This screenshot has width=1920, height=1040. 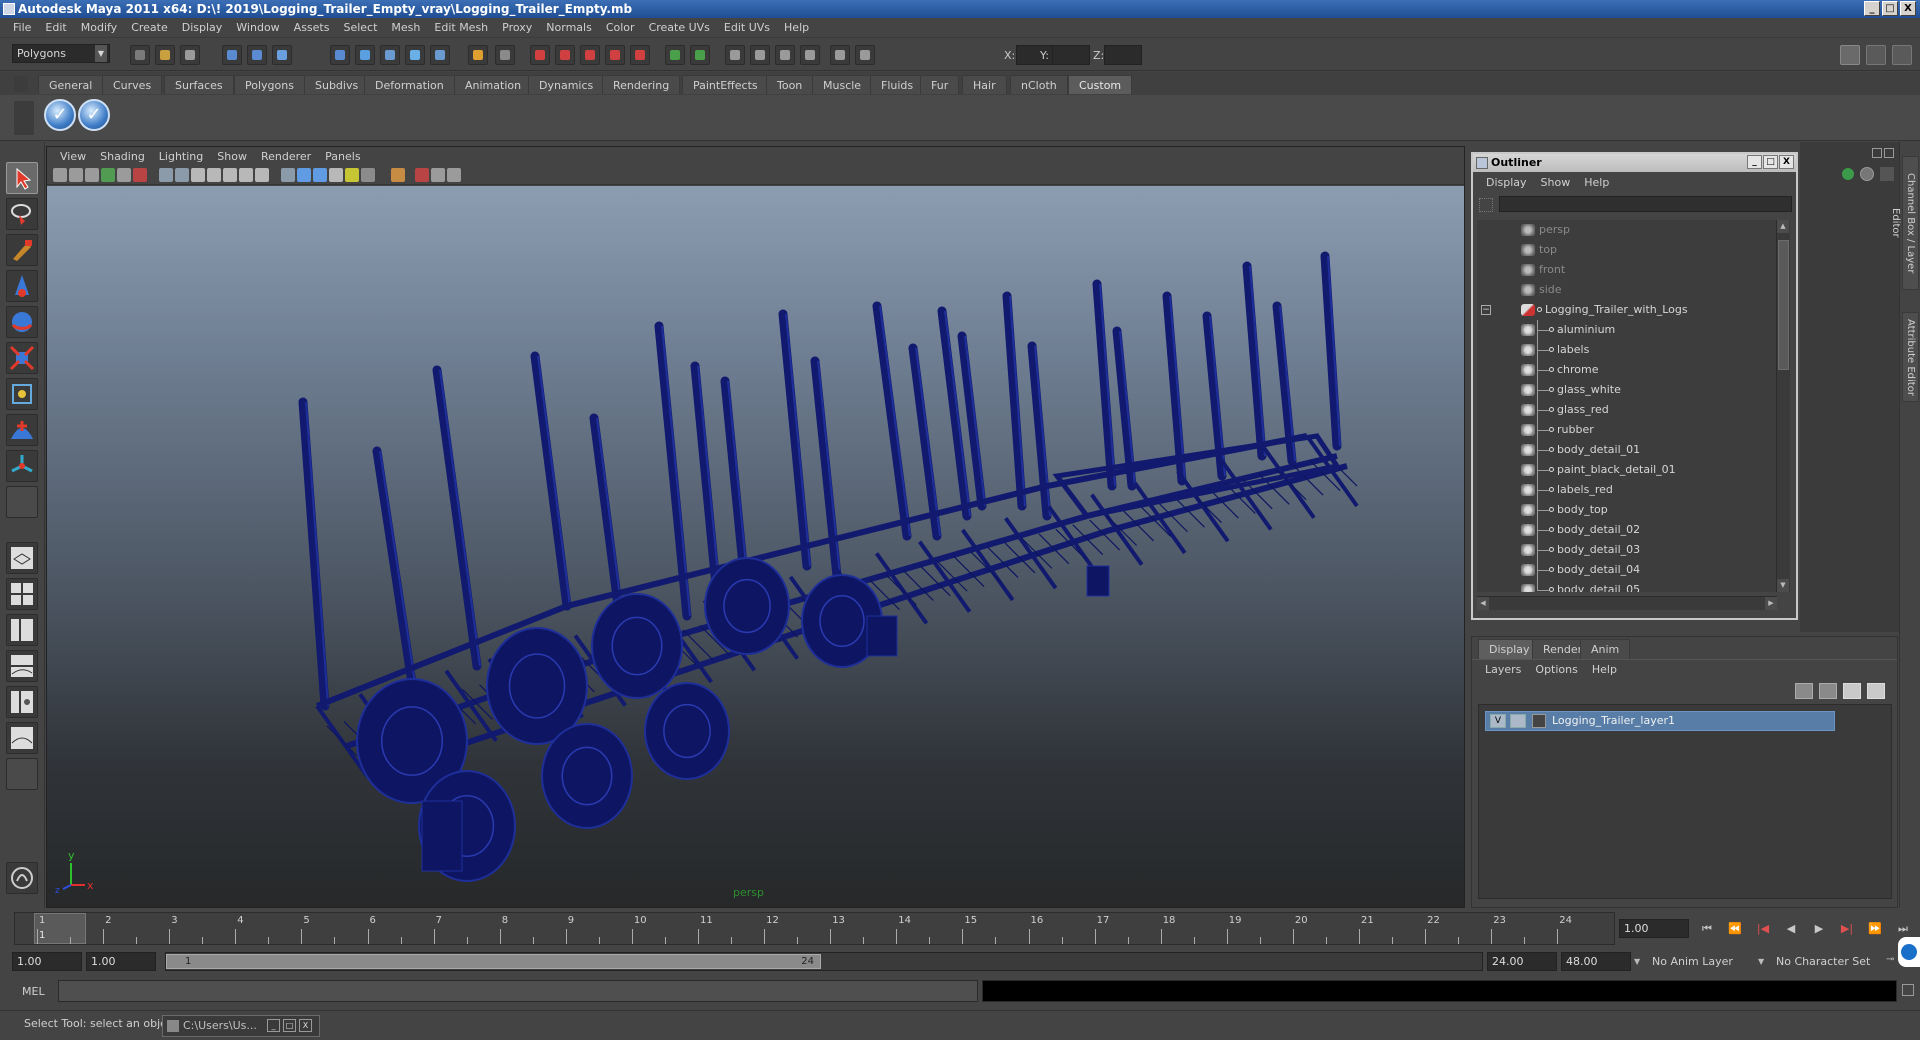 What do you see at coordinates (1908, 990) in the screenshot?
I see `script-editor-button-icon` at bounding box center [1908, 990].